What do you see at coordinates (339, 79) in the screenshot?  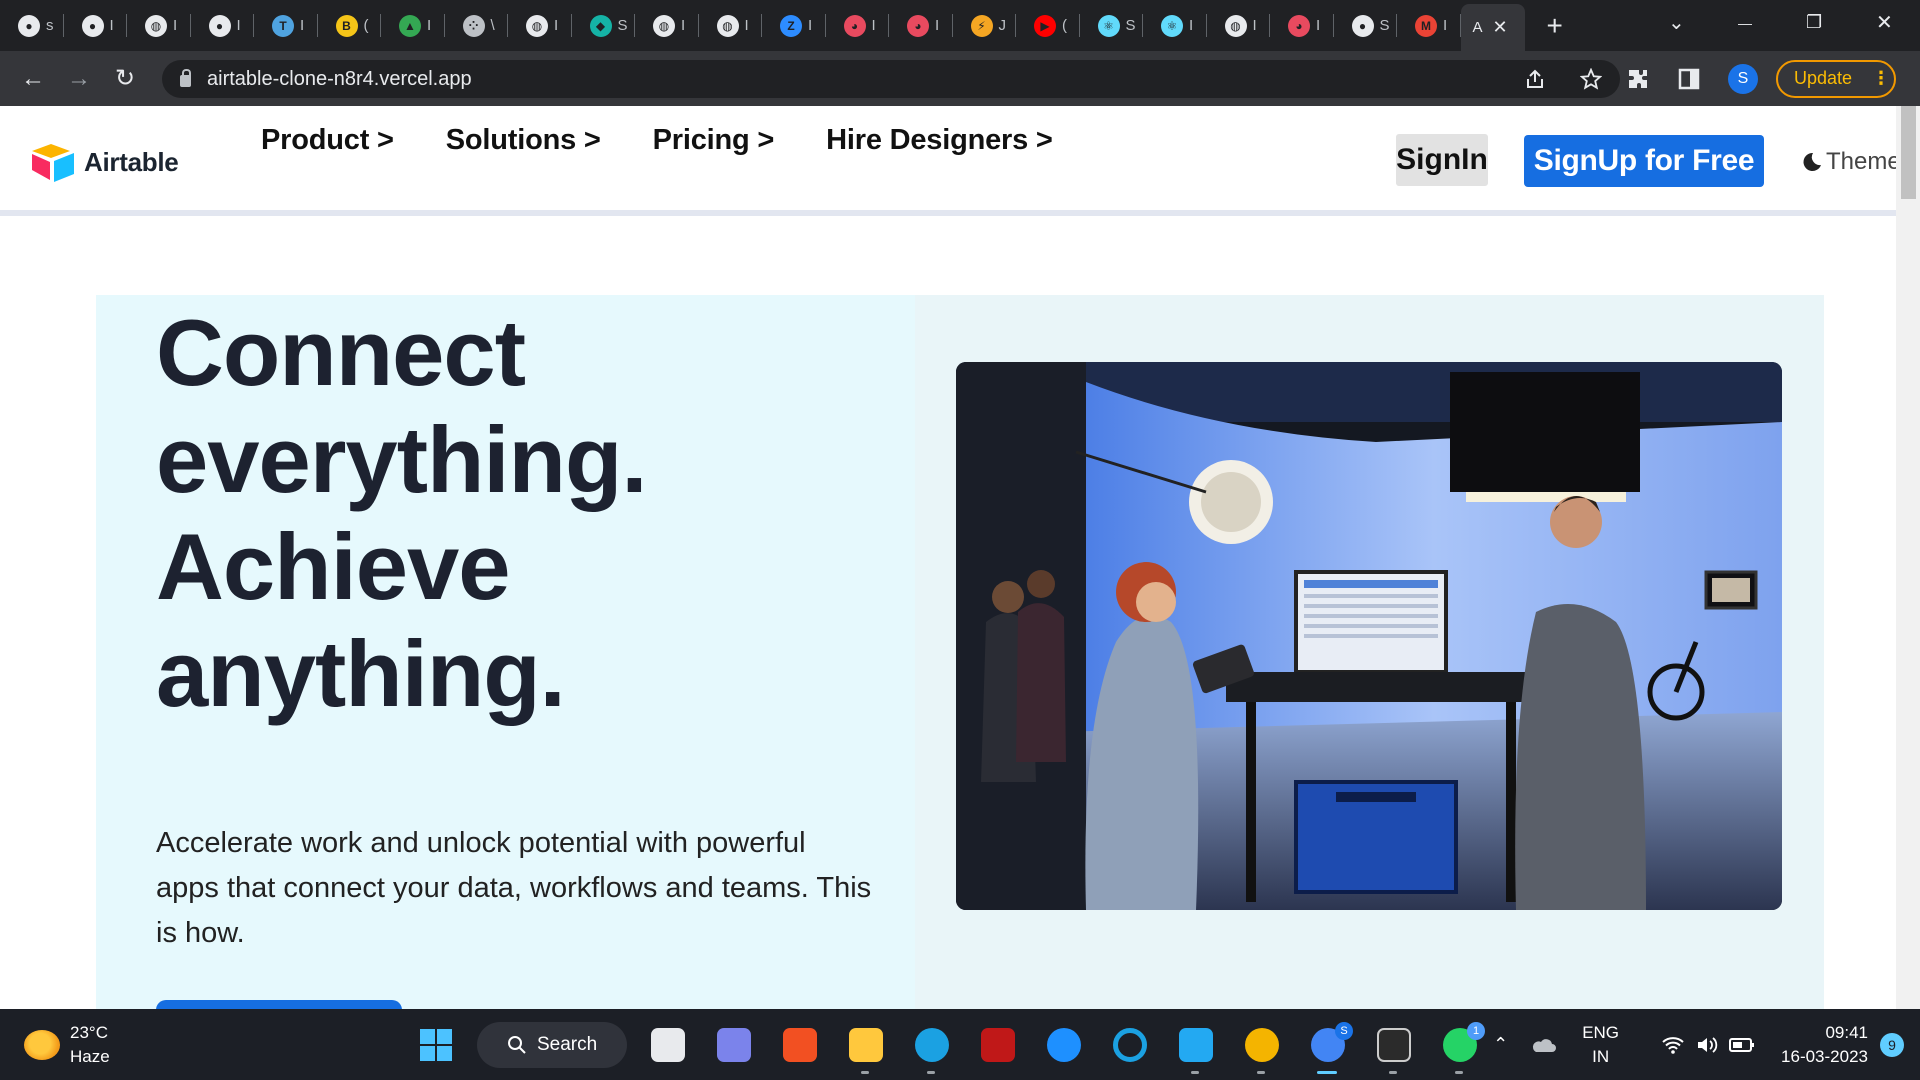 I see `url-text: airtable-clone-n8r4.vercel.app` at bounding box center [339, 79].